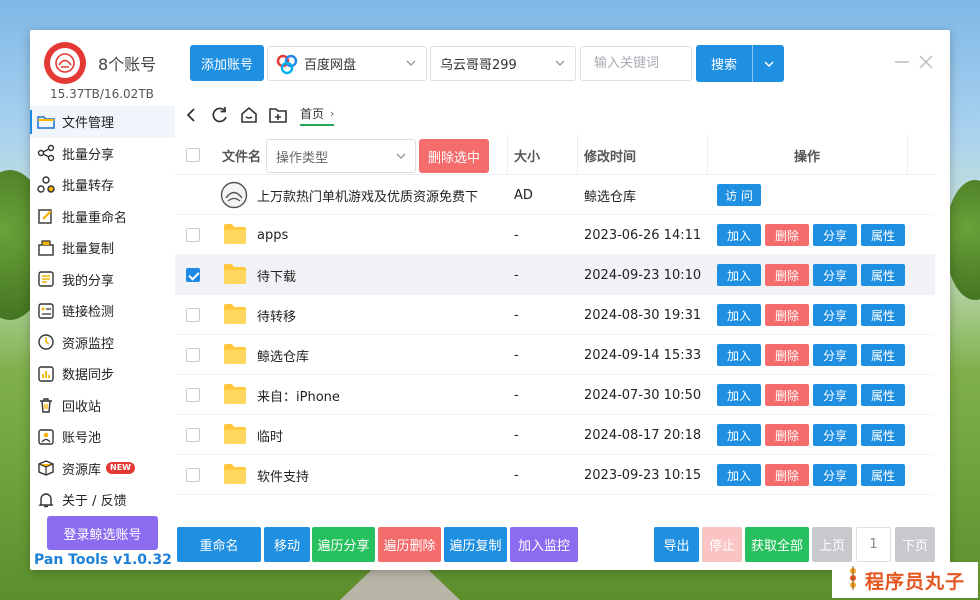 The height and width of the screenshot is (600, 980). I want to click on file-name: 待下载, so click(276, 275).